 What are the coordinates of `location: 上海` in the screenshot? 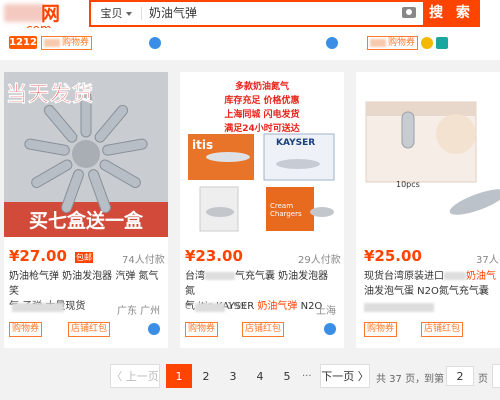 It's located at (326, 311).